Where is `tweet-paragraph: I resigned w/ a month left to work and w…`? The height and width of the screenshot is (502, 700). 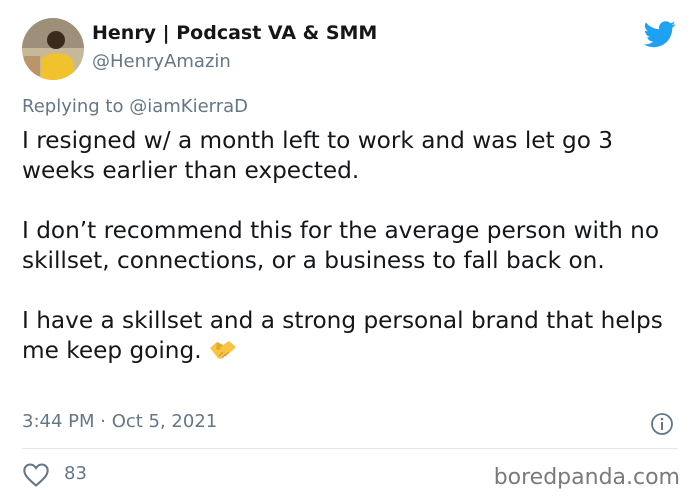 tweet-paragraph: I resigned w/ a month left to work and w… is located at coordinates (318, 155).